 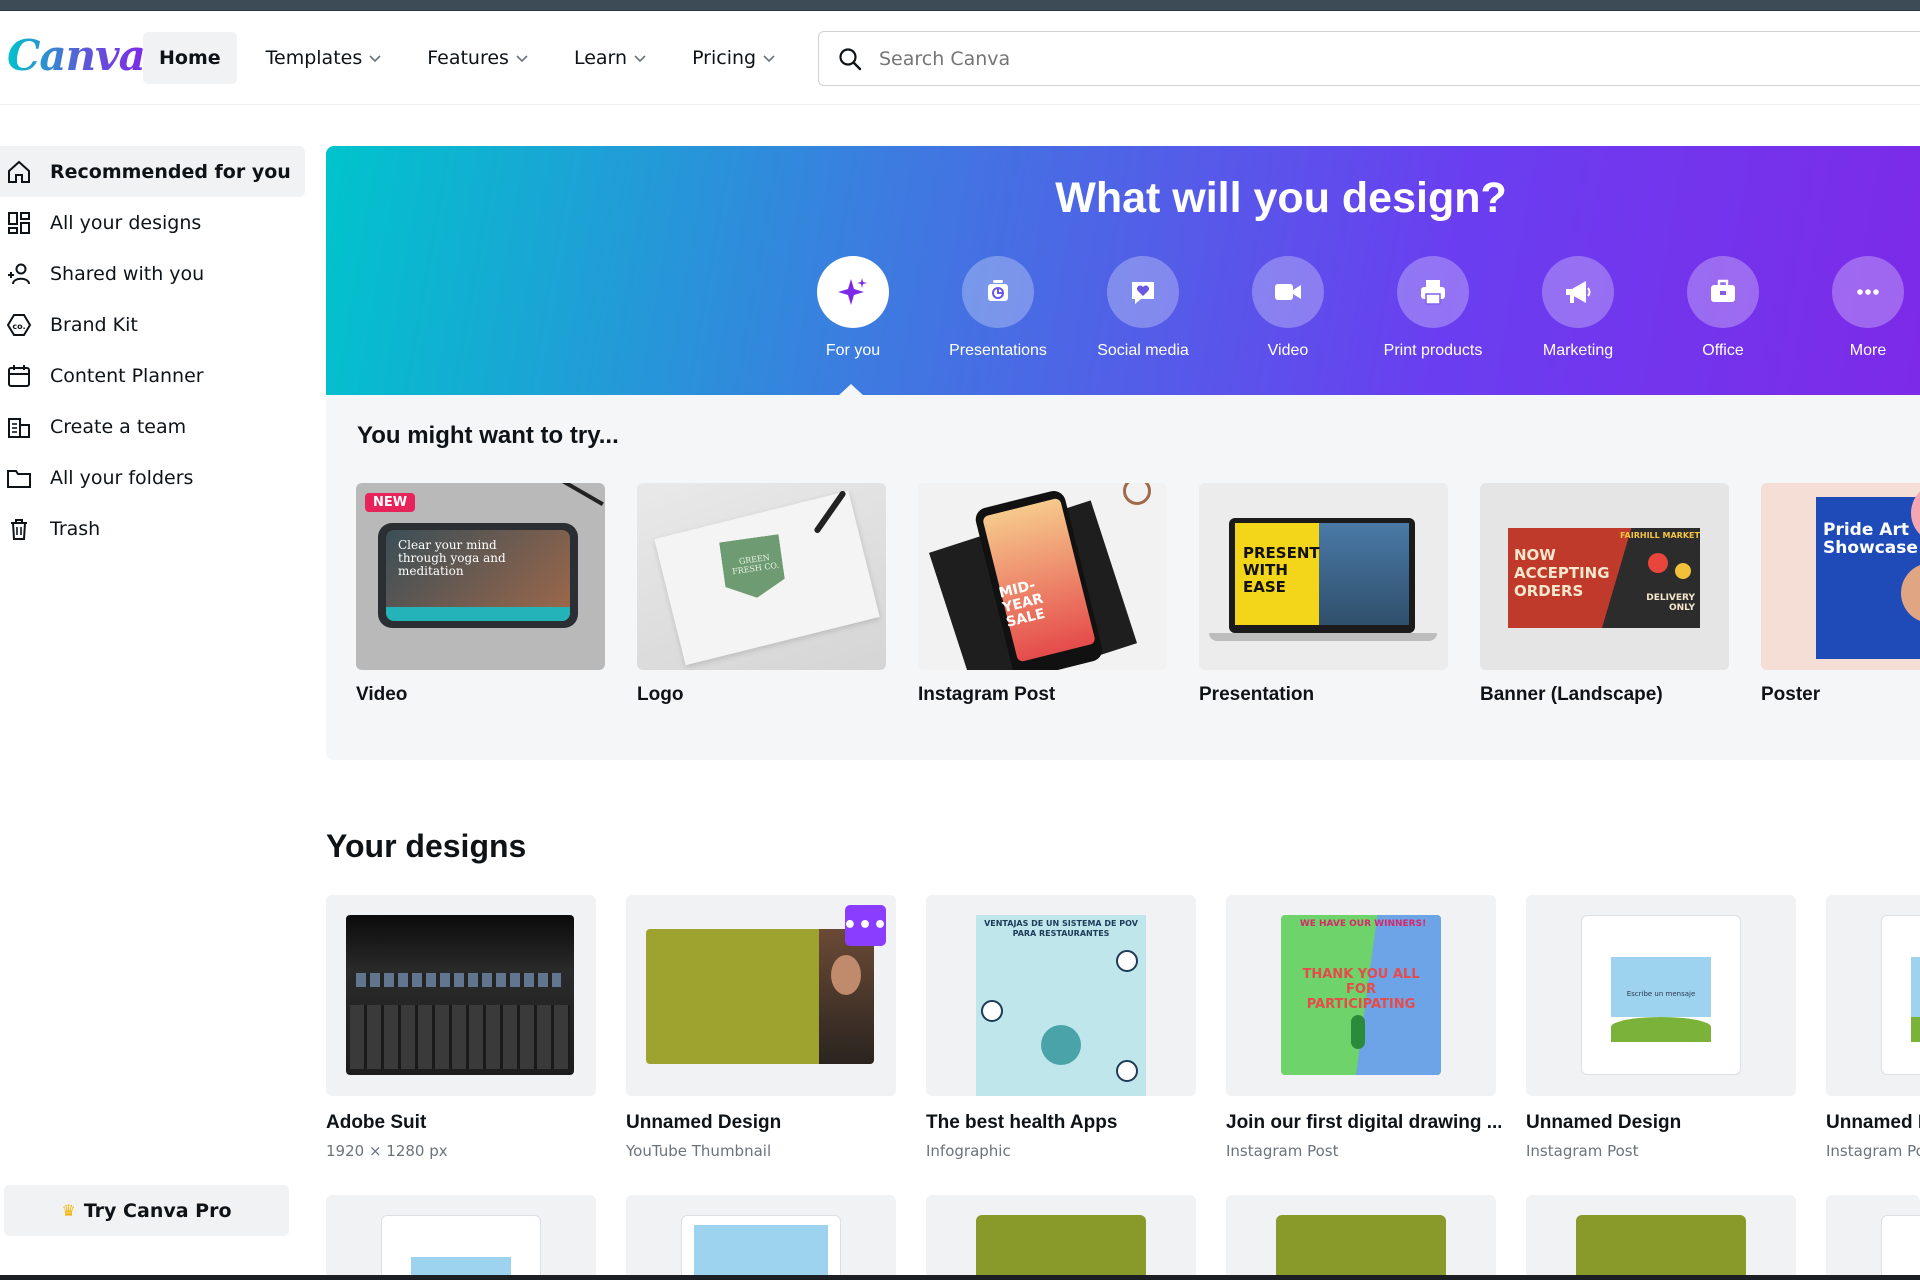 What do you see at coordinates (1873, 1027) in the screenshot?
I see `design-card: Unnamed Design Instagram Post` at bounding box center [1873, 1027].